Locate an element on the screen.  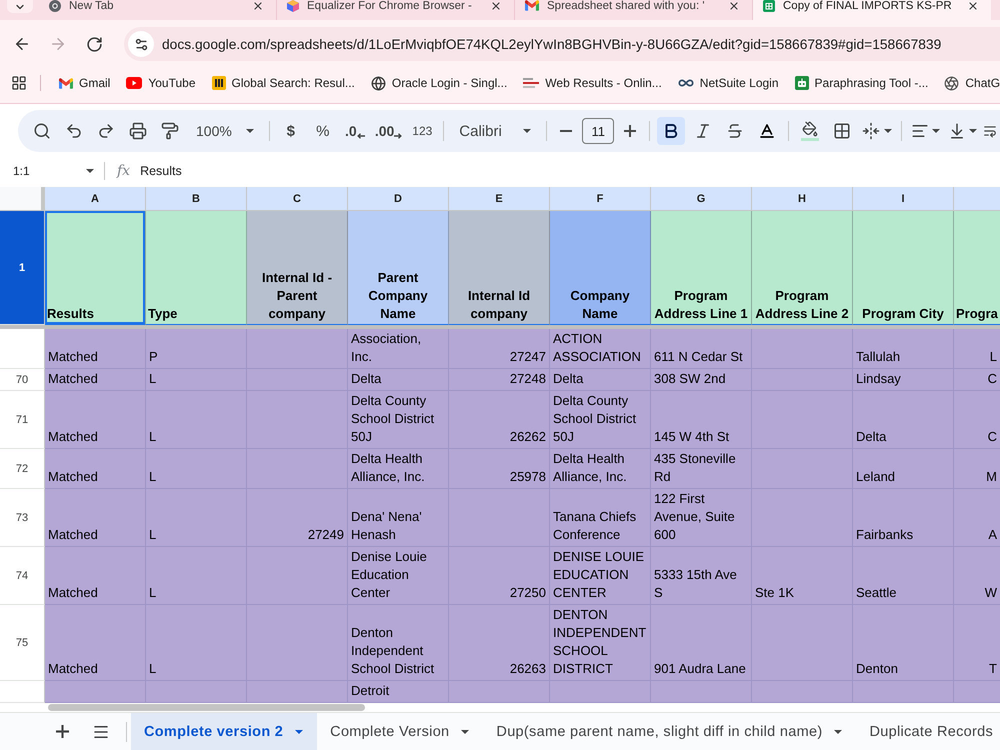
table-cell-text: T is located at coordinates (993, 669).